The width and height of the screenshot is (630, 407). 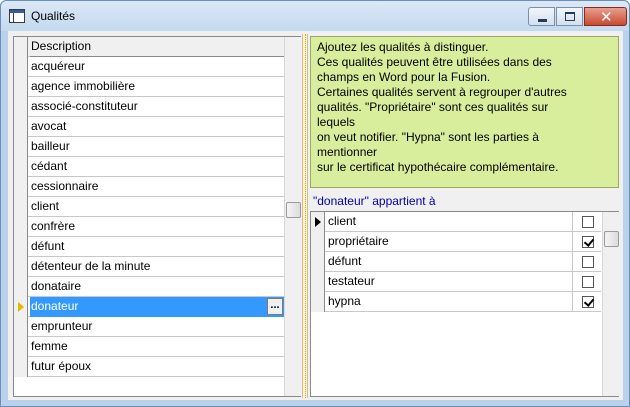 I want to click on quality-description-cell: futur époux, so click(x=157, y=367).